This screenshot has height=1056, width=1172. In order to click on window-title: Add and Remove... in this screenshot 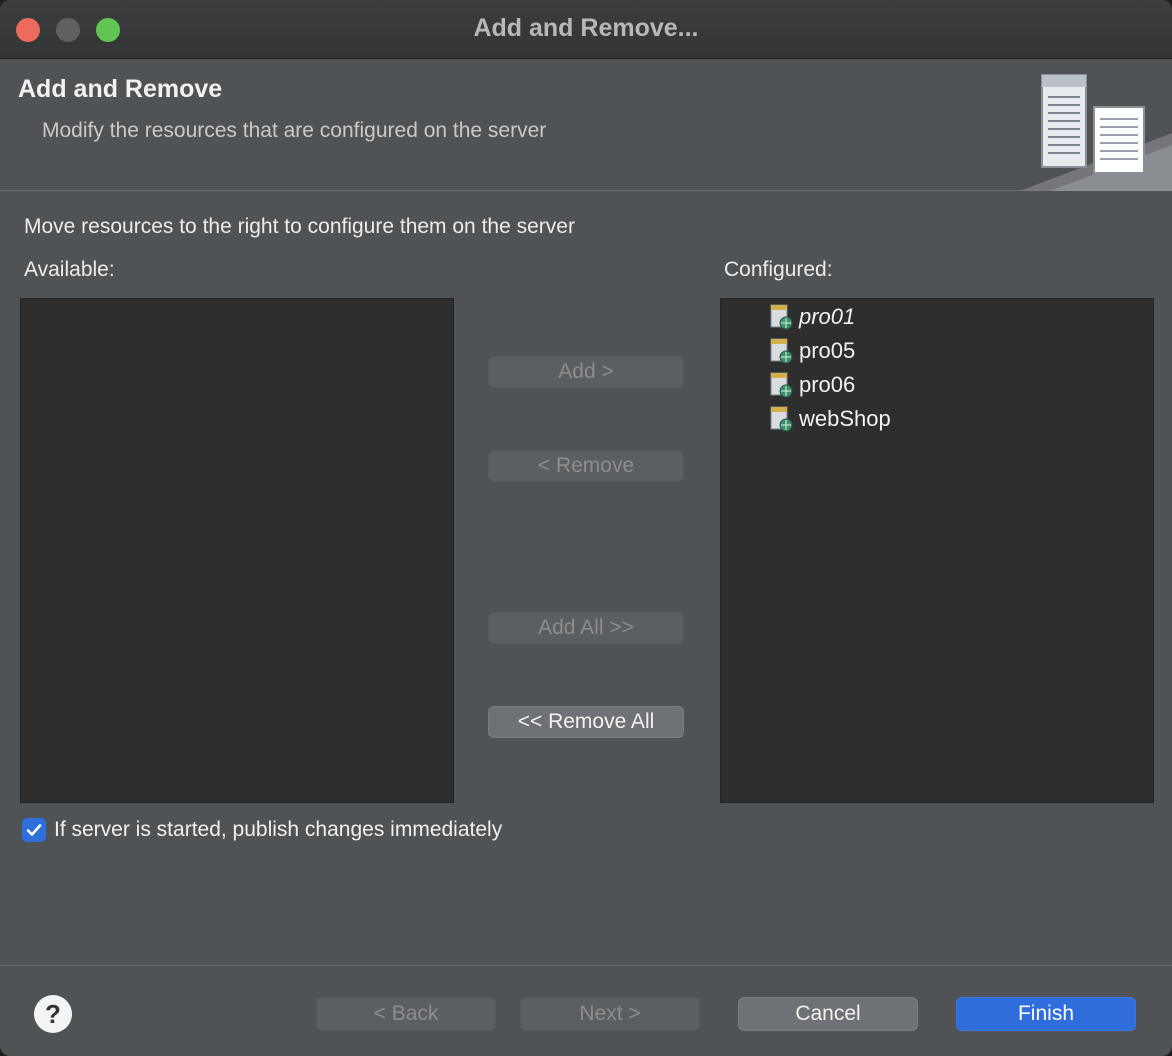, I will do `click(586, 28)`.